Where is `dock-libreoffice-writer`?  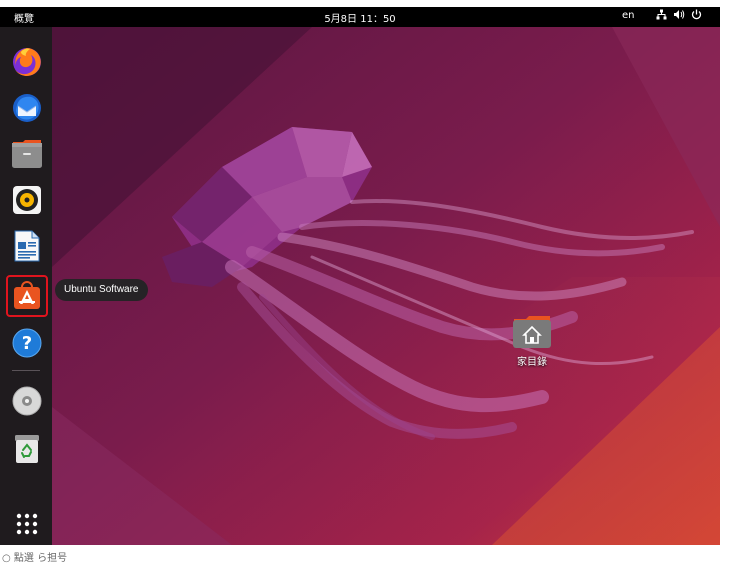
dock-libreoffice-writer is located at coordinates (27, 246).